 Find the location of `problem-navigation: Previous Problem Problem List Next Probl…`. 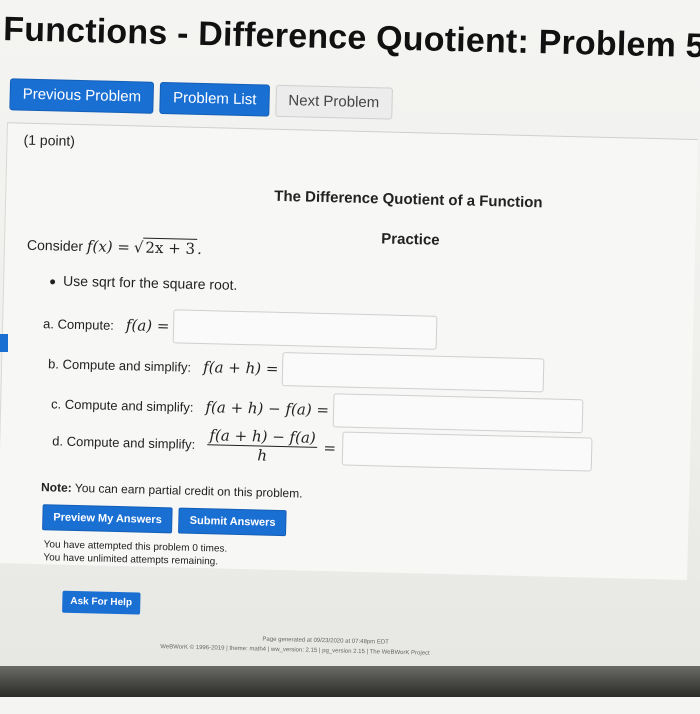

problem-navigation: Previous Problem Problem List Next Probl… is located at coordinates (201, 99).